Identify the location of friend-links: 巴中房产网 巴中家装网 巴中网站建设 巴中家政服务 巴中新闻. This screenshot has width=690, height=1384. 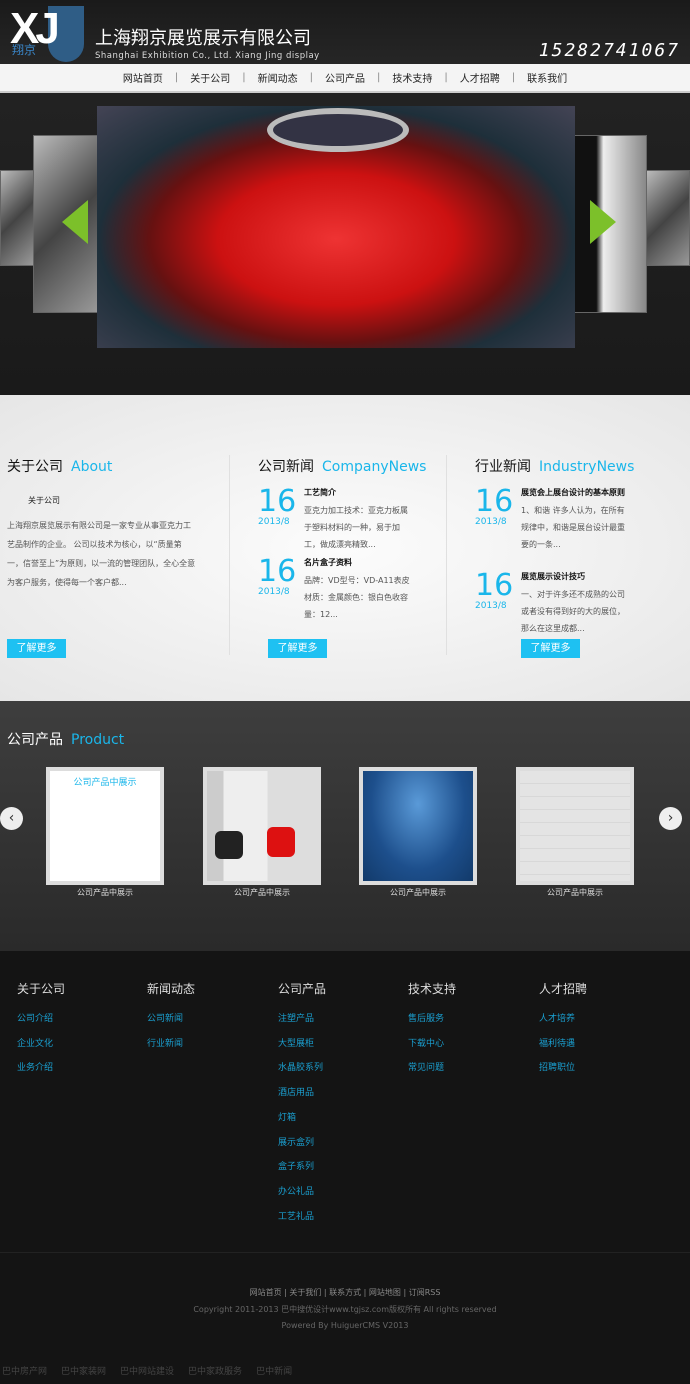
(147, 1370).